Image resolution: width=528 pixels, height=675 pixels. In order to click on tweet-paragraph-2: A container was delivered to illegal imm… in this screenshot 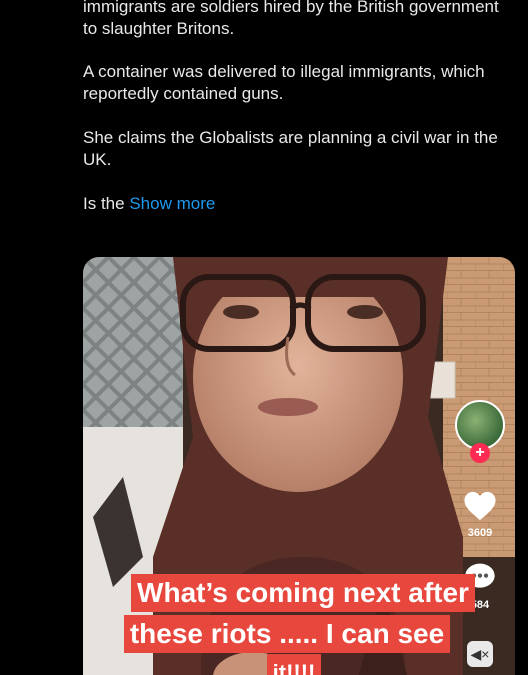, I will do `click(284, 82)`.